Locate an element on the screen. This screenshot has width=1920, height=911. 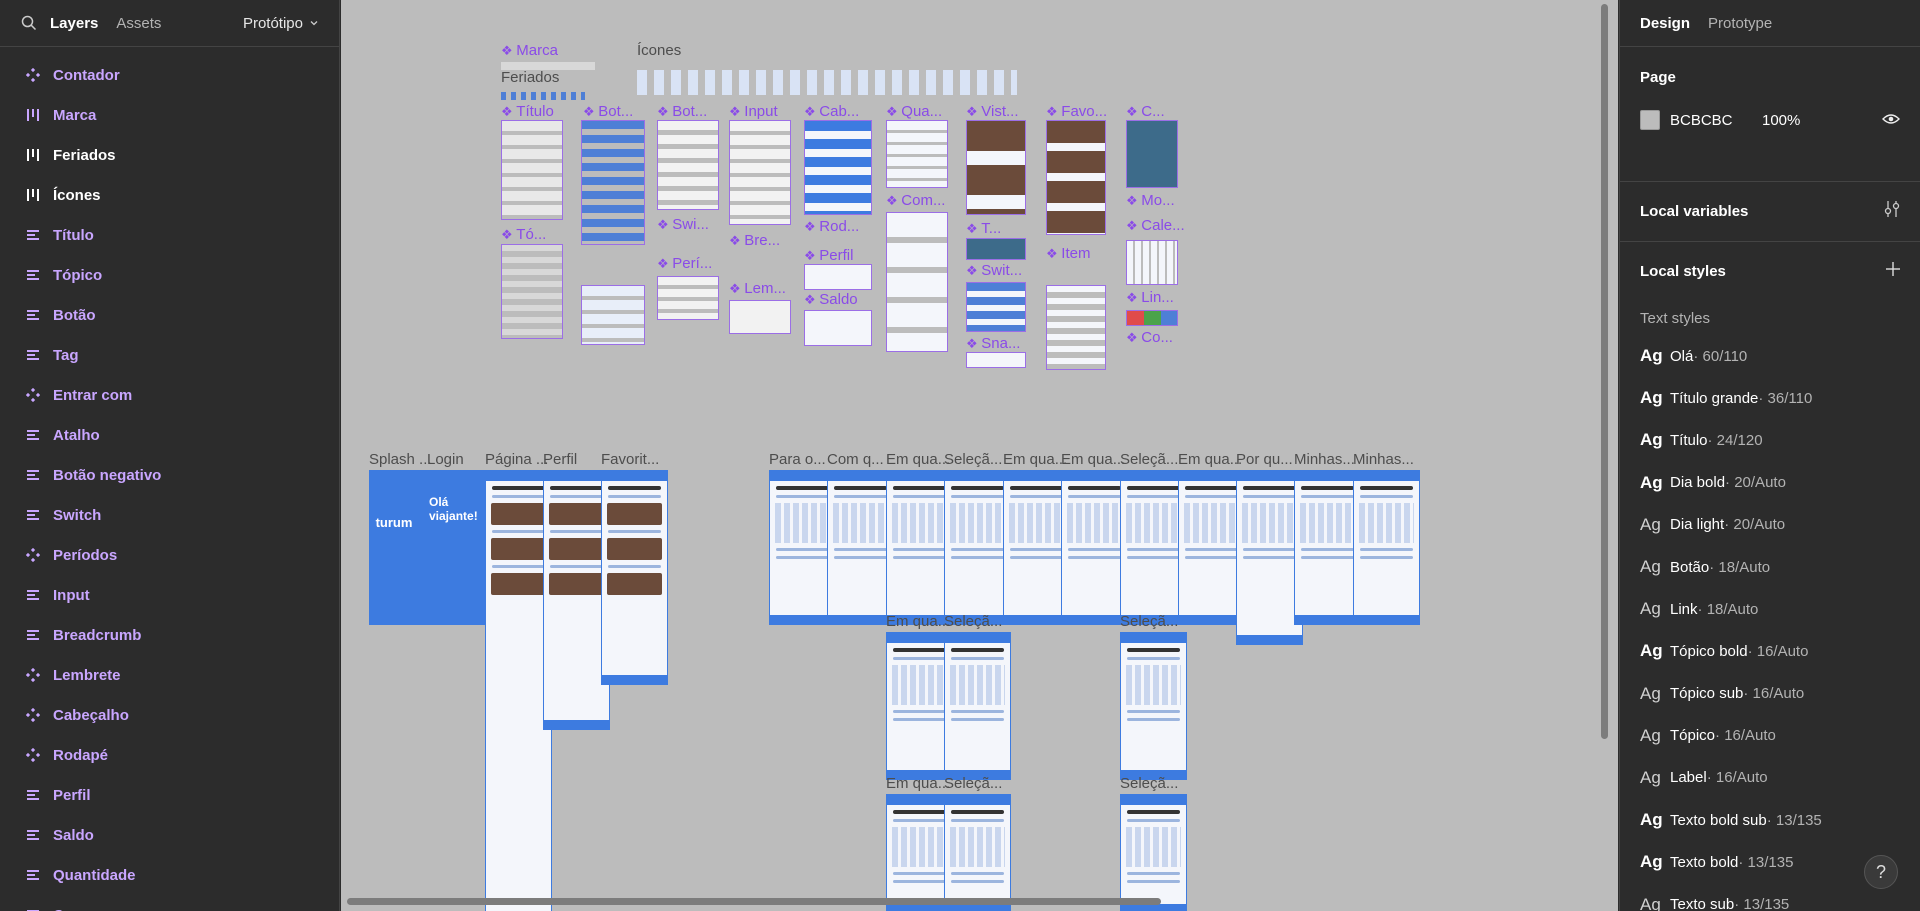
text-style-item: Ag Dia bold · 20/Auto is located at coordinates (1770, 483).